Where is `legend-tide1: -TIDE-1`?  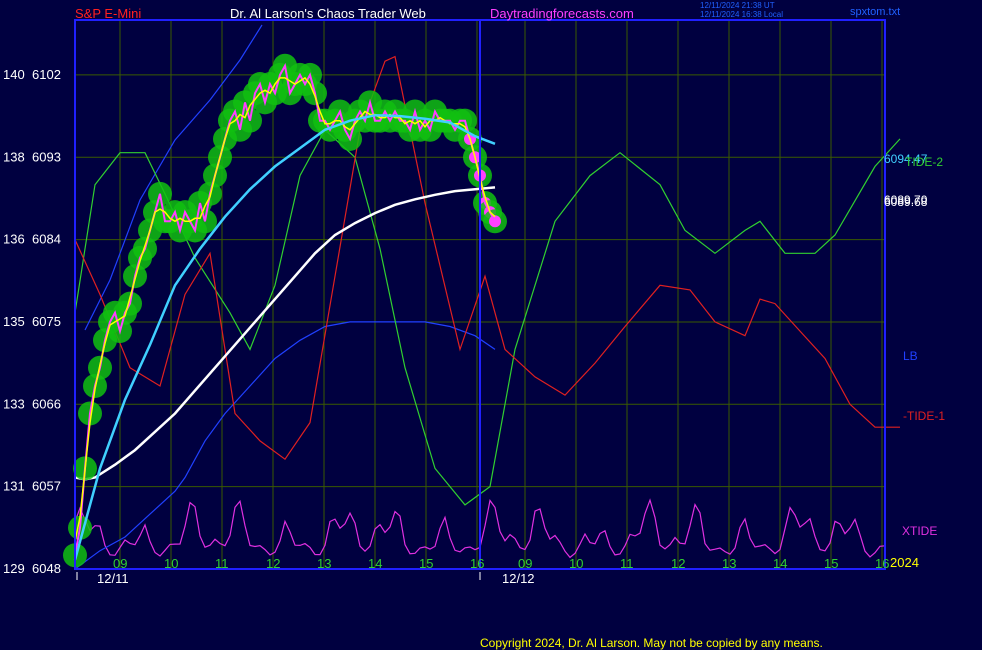
legend-tide1: -TIDE-1 is located at coordinates (924, 416).